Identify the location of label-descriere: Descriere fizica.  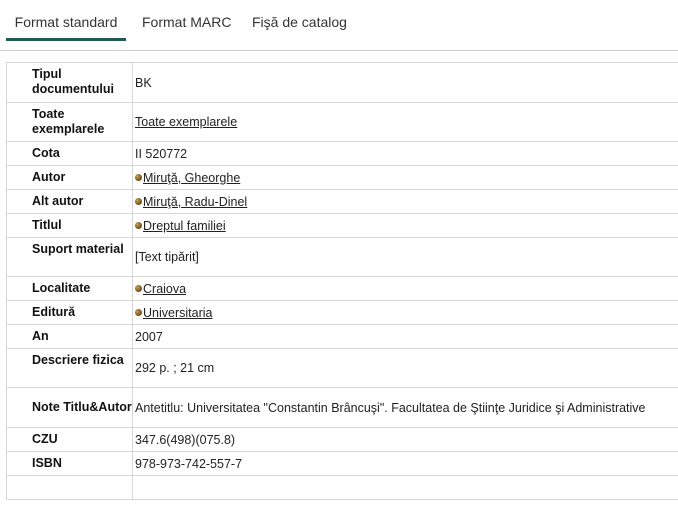
(69, 368).